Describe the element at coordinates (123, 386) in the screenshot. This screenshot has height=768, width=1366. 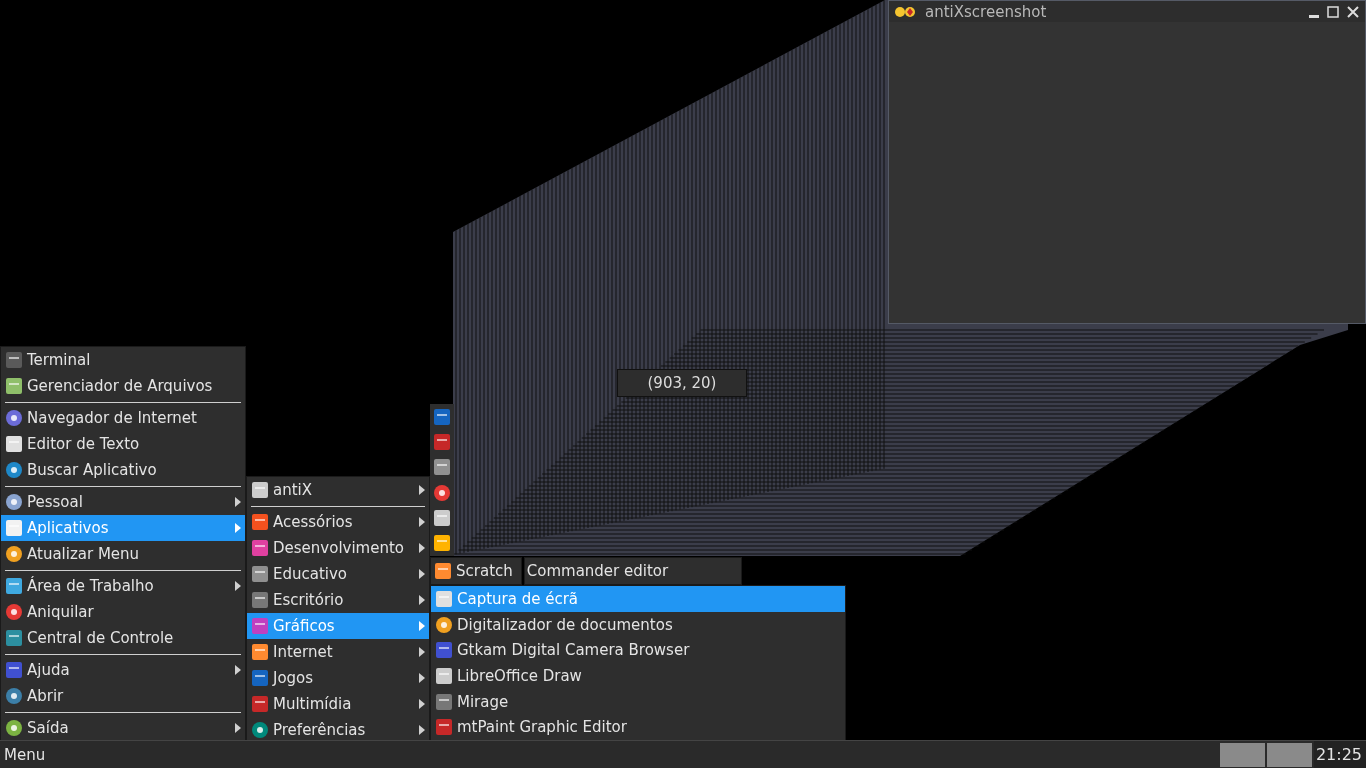
I see `menu-item: Gerenciador de Arquivos` at that location.